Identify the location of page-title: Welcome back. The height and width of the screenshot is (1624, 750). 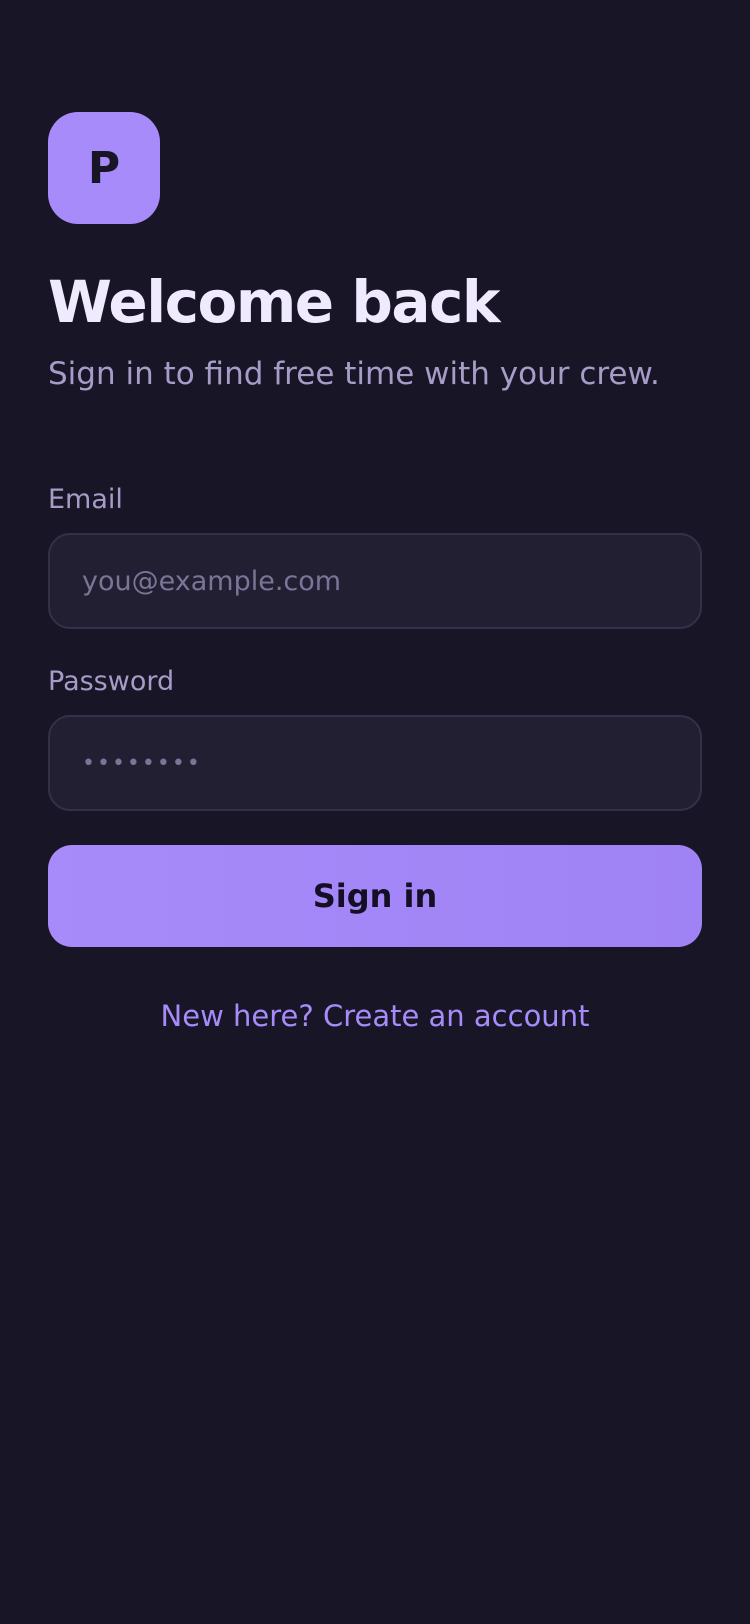
(274, 302).